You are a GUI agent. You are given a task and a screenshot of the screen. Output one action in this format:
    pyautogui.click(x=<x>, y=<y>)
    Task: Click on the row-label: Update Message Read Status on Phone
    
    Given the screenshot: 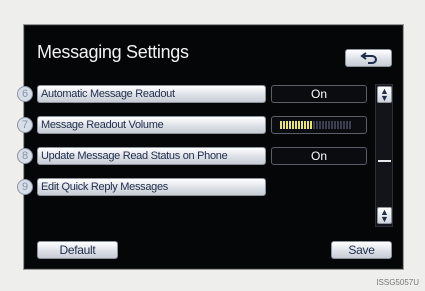 What is the action you would take?
    pyautogui.click(x=134, y=156)
    